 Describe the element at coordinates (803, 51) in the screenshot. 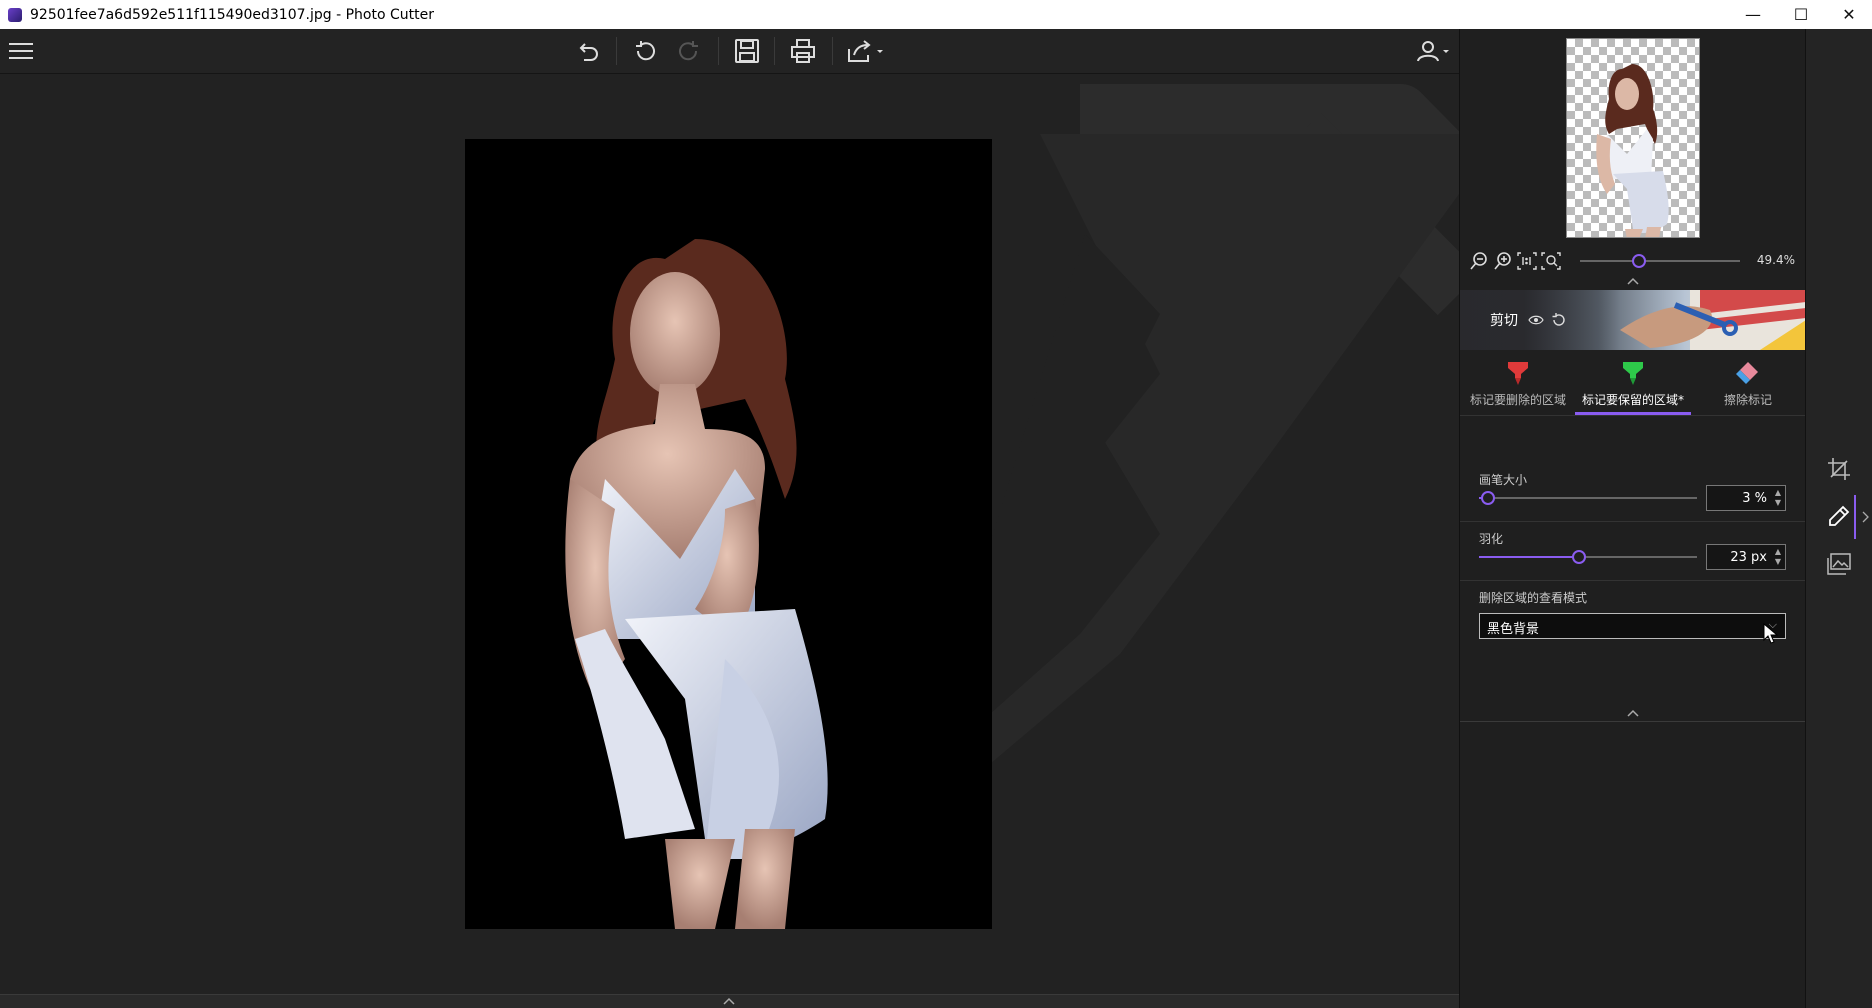

I see `print-icon` at that location.